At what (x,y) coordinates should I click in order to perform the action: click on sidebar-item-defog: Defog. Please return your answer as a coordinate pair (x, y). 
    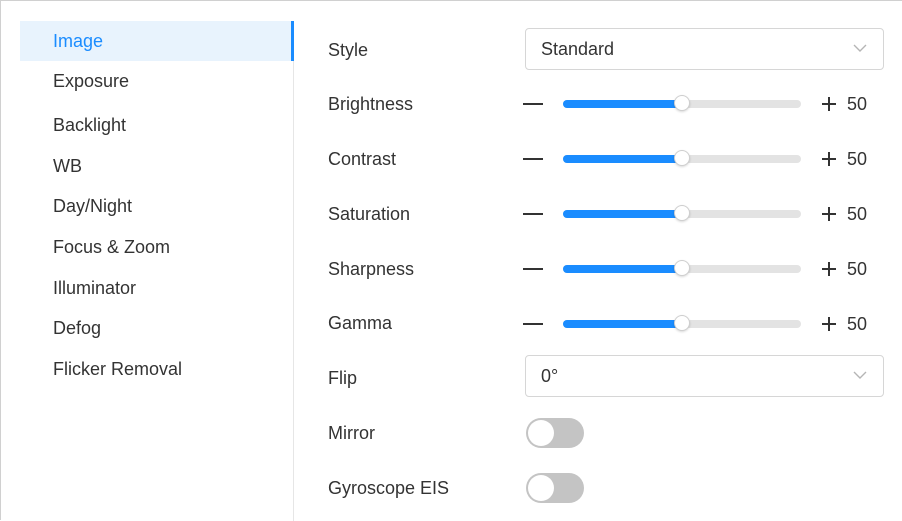
    Looking at the image, I should click on (156, 328).